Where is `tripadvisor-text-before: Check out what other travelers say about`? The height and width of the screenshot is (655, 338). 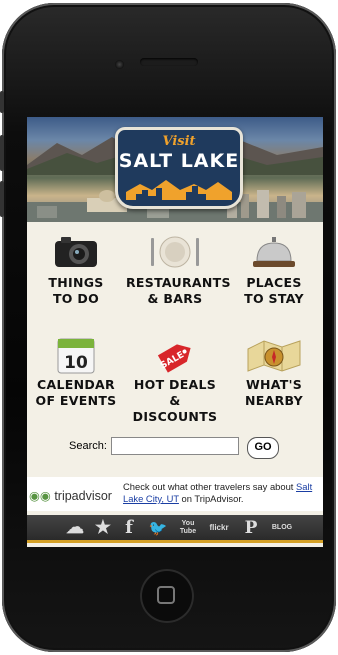 tripadvisor-text-before: Check out what other travelers say about is located at coordinates (210, 486).